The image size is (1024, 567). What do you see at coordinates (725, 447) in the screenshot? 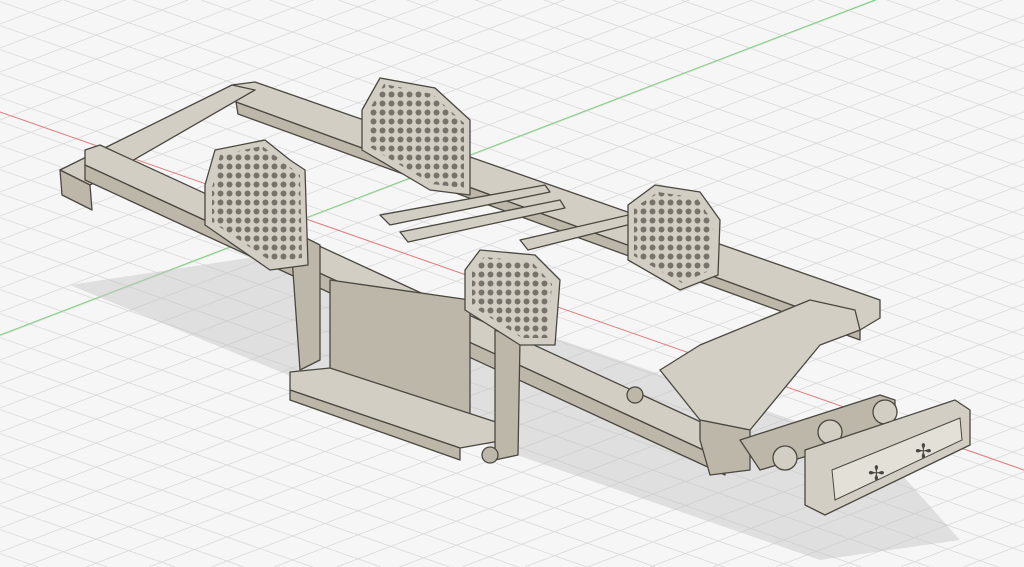
I see `rear-frame-end` at bounding box center [725, 447].